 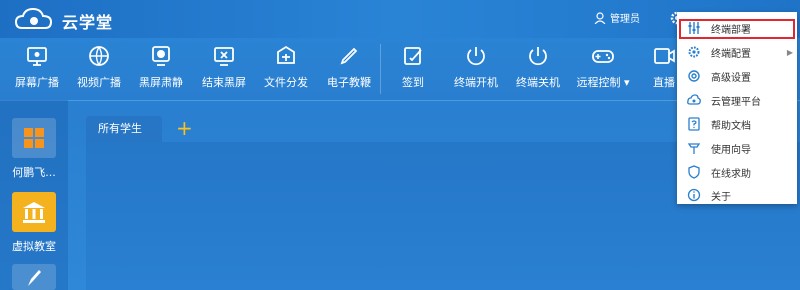 I want to click on power-off-icon, so click(x=538, y=56).